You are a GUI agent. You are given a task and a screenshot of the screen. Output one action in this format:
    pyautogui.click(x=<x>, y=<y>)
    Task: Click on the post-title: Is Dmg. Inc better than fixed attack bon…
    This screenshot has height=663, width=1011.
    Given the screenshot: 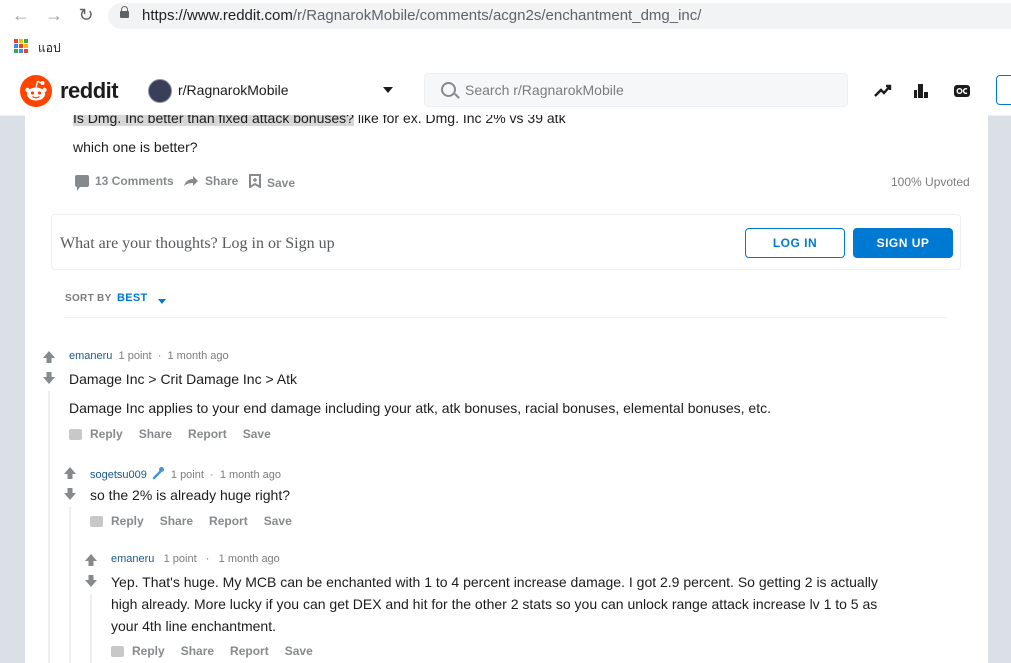 What is the action you would take?
    pyautogui.click(x=319, y=120)
    